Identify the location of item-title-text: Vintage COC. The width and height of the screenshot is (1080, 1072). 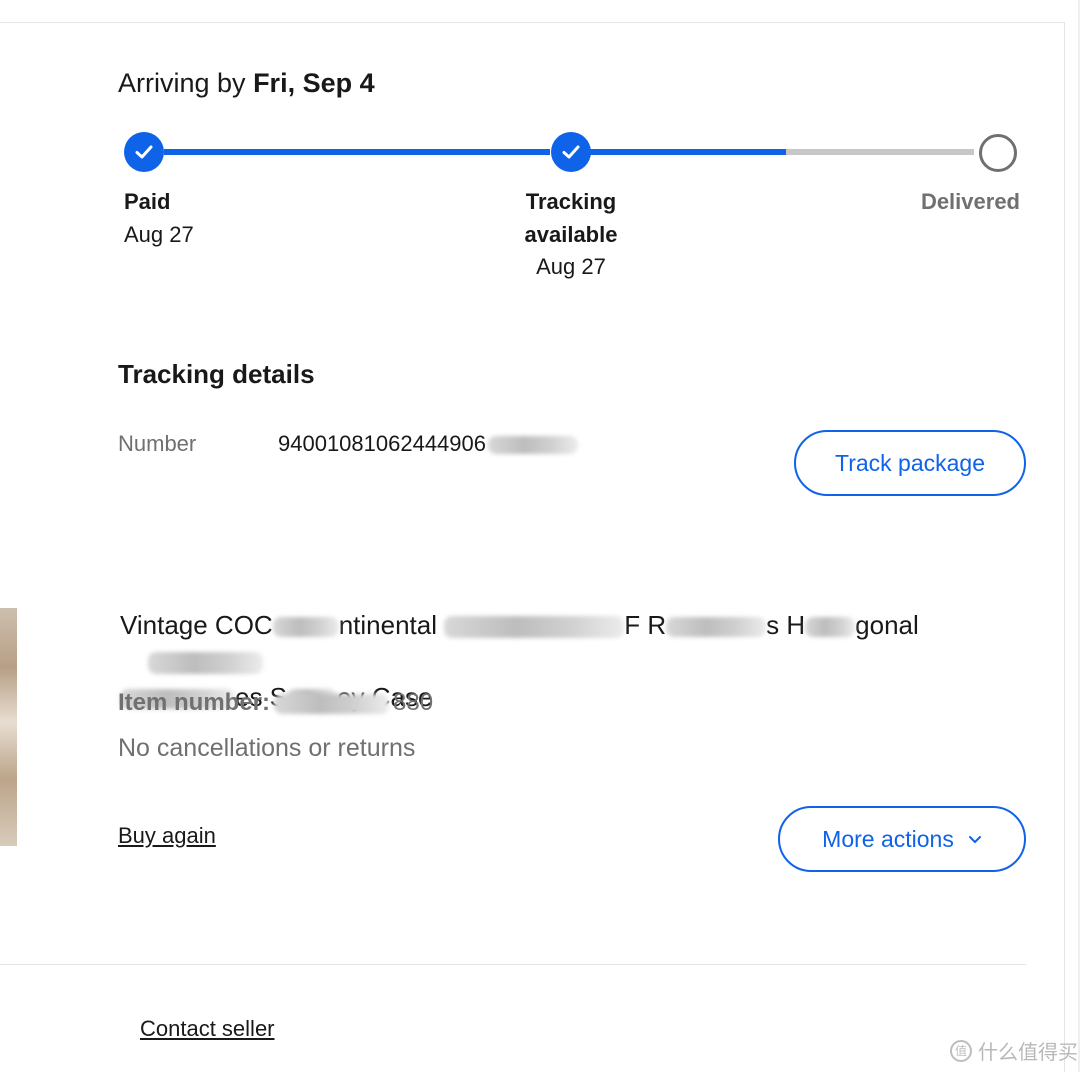
(196, 625).